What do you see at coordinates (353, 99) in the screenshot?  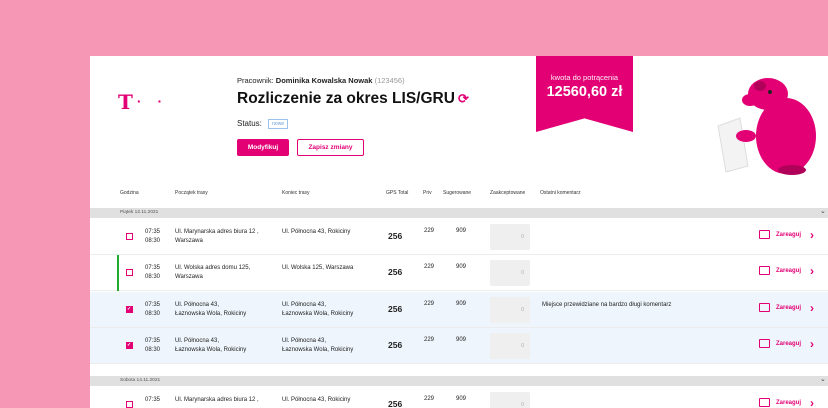 I see `page-title: Rozliczenie za okres LIS/GRU ⟳` at bounding box center [353, 99].